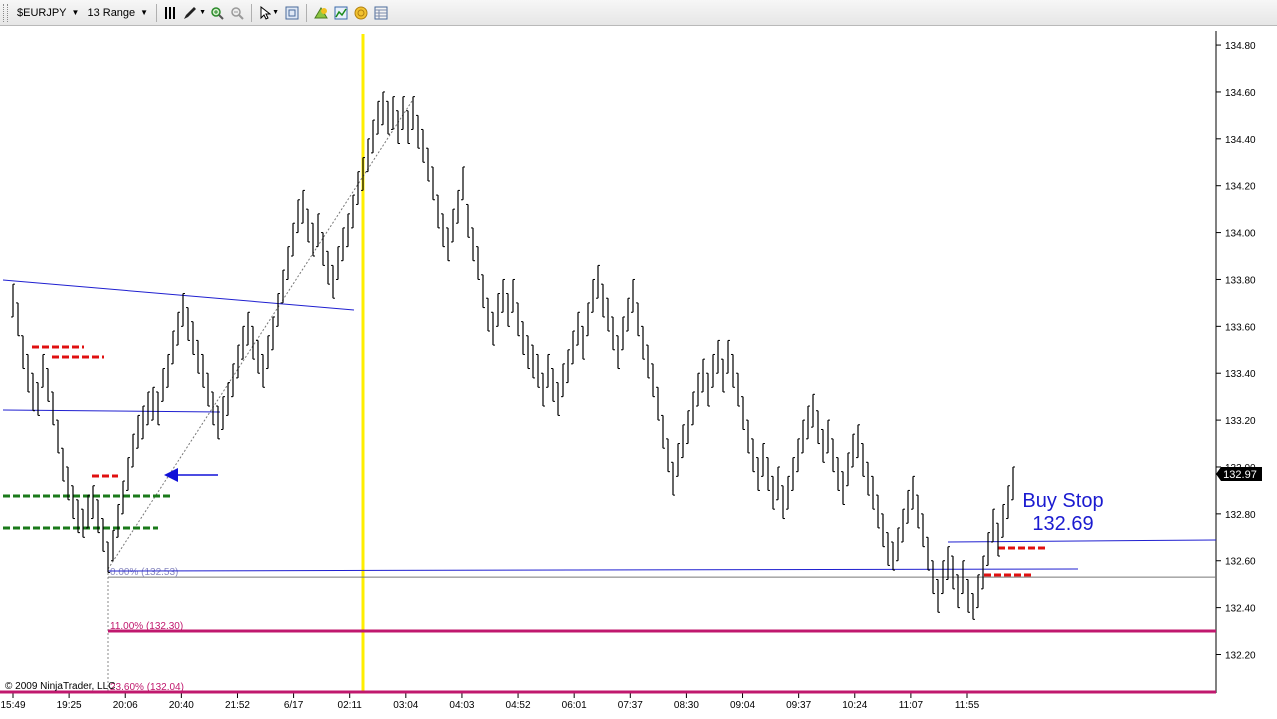 This screenshot has width=1277, height=719. I want to click on chart-properties-icon, so click(292, 12).